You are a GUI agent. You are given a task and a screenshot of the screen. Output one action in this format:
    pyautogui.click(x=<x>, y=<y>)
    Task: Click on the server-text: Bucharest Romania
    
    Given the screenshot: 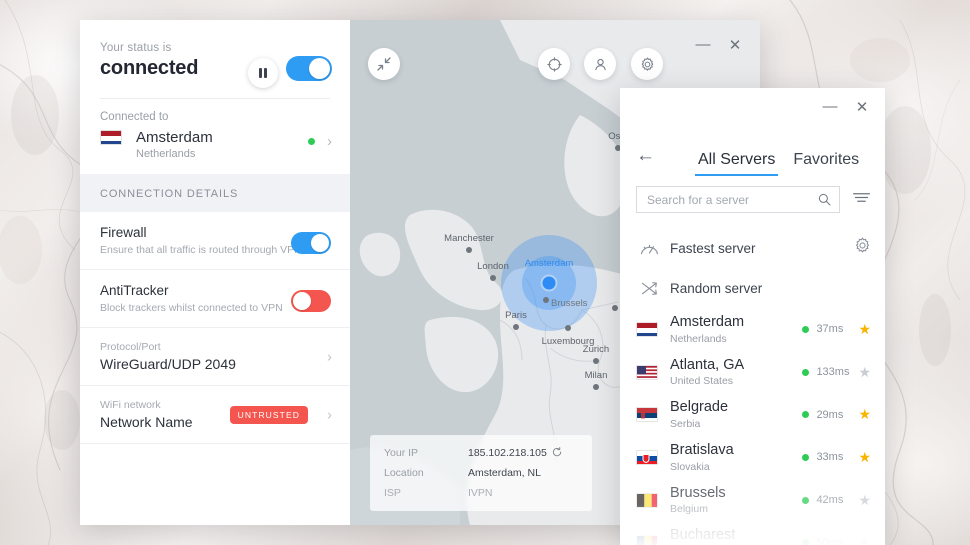 What is the action you would take?
    pyautogui.click(x=736, y=536)
    